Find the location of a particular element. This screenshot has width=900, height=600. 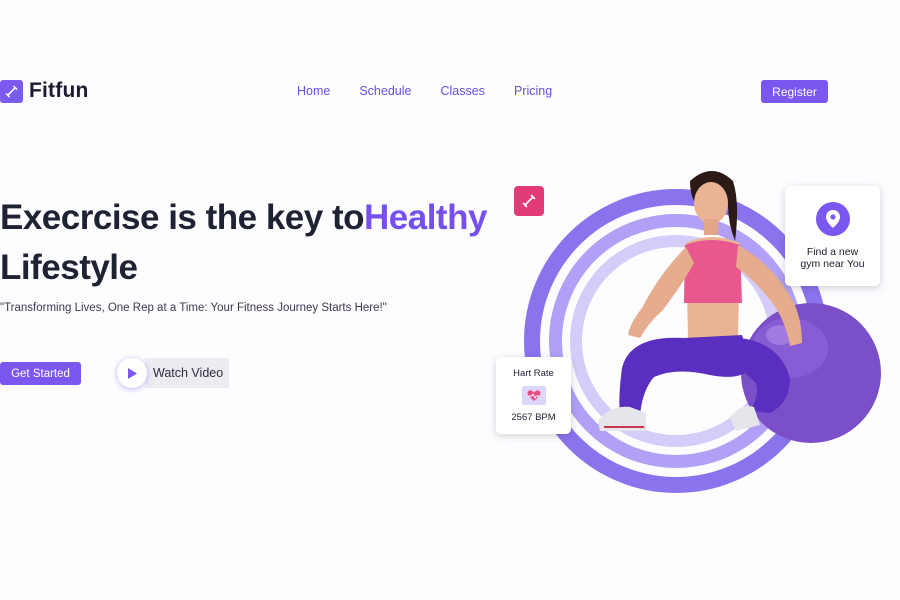

find-gym-text: Find a new gym near You is located at coordinates (832, 258).